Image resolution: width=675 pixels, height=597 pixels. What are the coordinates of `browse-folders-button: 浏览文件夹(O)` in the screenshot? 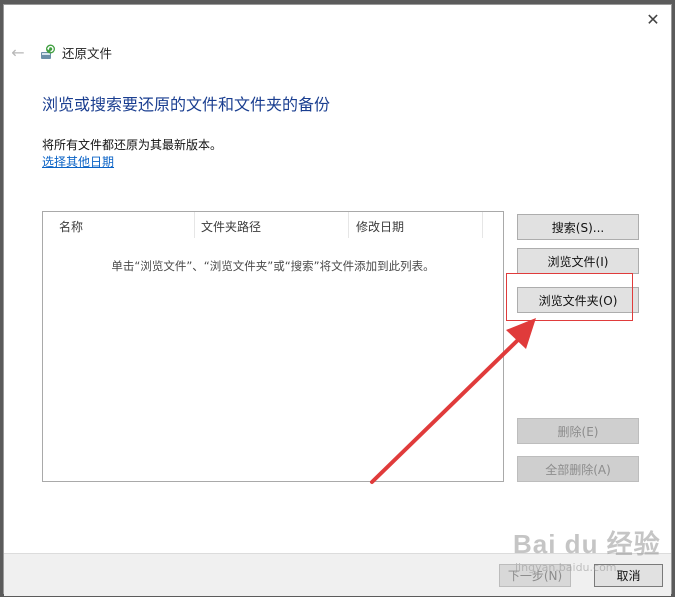 It's located at (578, 300).